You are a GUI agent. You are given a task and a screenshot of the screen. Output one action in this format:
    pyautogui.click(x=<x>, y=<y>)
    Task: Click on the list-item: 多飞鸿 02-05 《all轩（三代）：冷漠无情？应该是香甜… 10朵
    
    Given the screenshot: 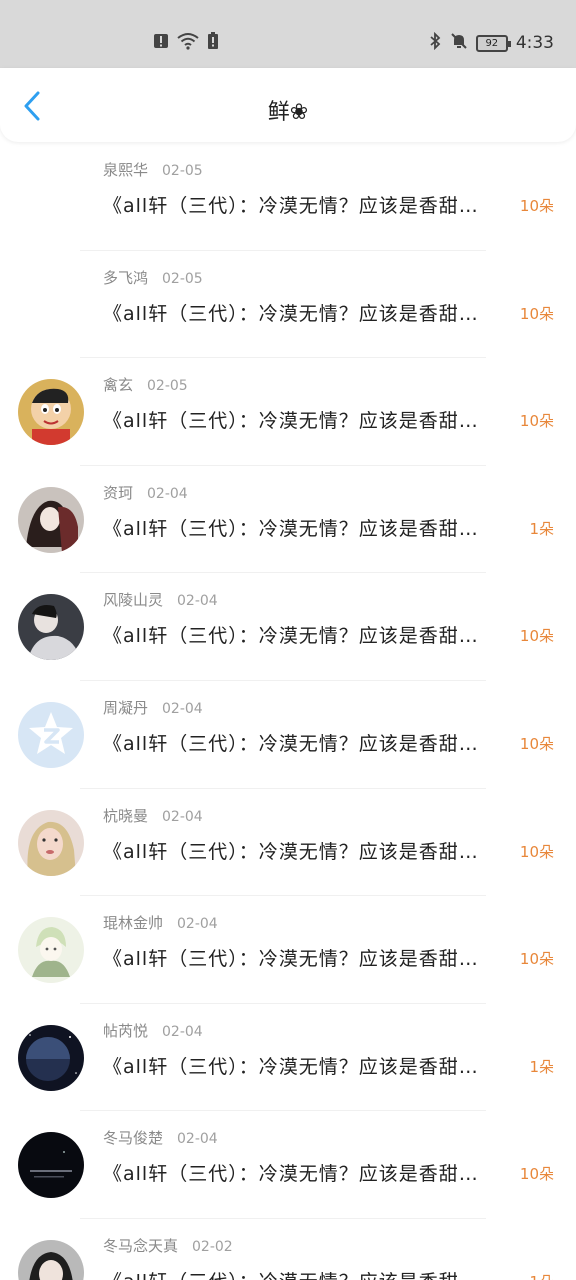 What is the action you would take?
    pyautogui.click(x=288, y=305)
    